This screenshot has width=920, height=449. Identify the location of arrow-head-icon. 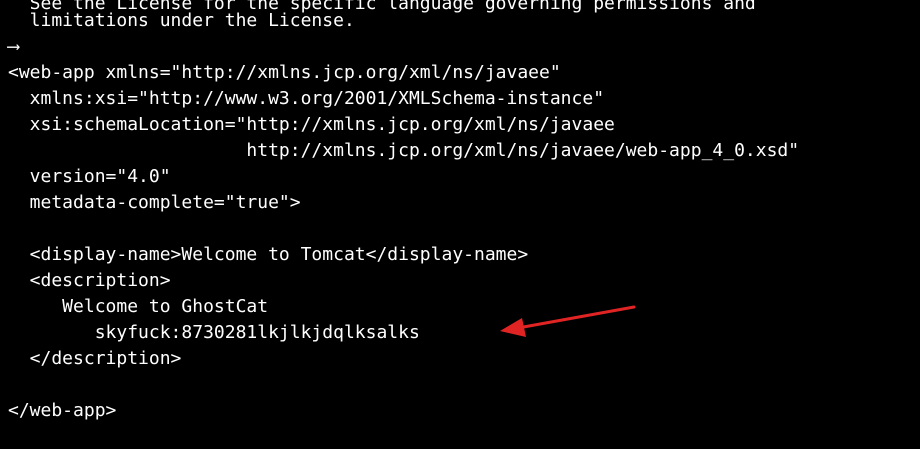
(513, 327).